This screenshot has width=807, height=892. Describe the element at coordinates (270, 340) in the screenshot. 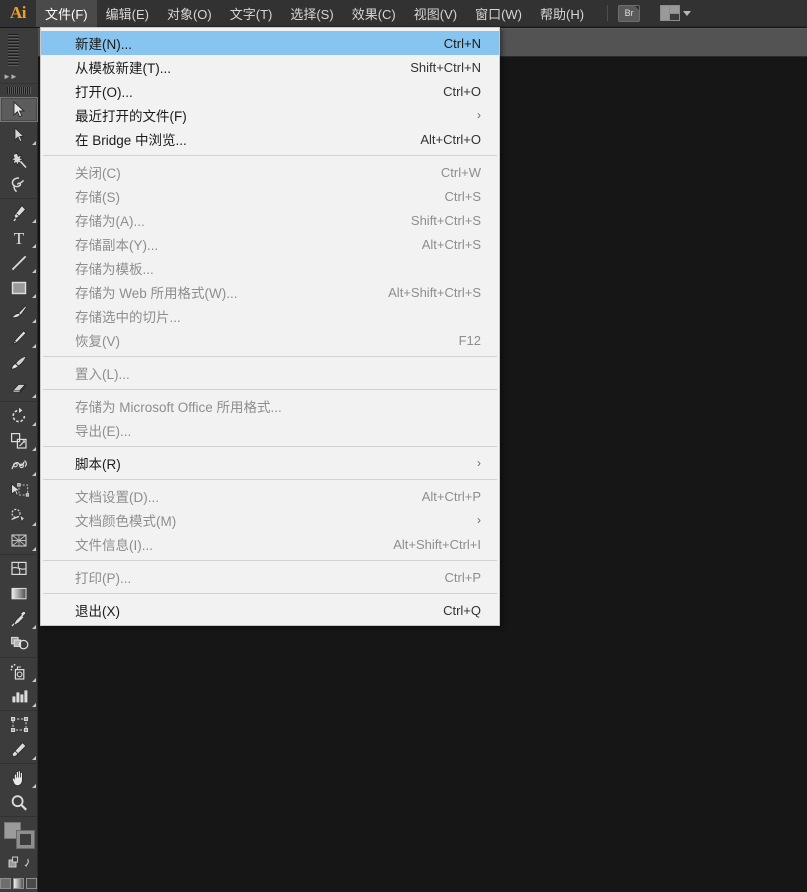

I see `menu-item-revert: 恢复(V) F12` at that location.